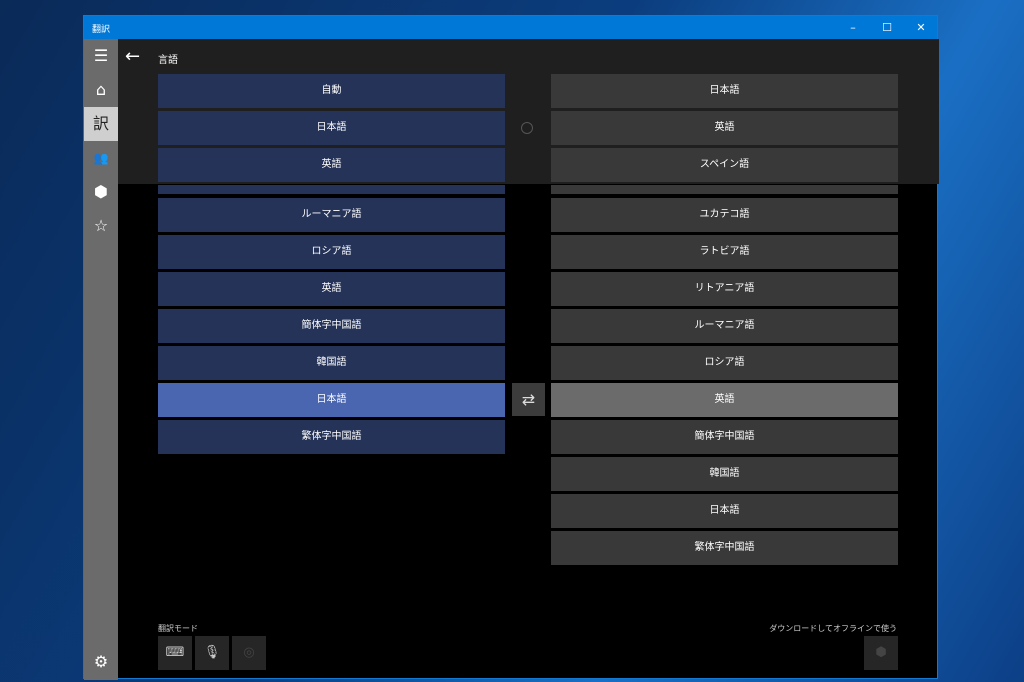  Describe the element at coordinates (331, 400) in the screenshot. I see `left-language-item: 日本語` at that location.